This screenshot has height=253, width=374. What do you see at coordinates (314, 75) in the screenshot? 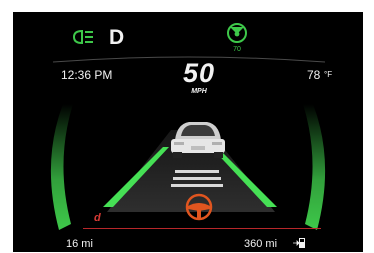
I see `outside-temperature: 78` at bounding box center [314, 75].